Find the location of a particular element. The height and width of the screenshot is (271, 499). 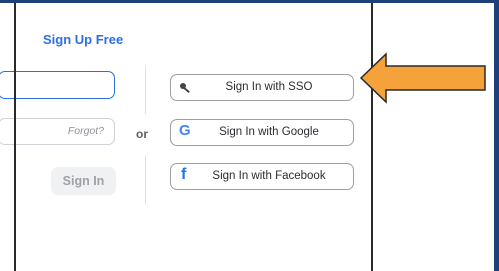

signin-google-button: G Sign In with Google is located at coordinates (262, 132).